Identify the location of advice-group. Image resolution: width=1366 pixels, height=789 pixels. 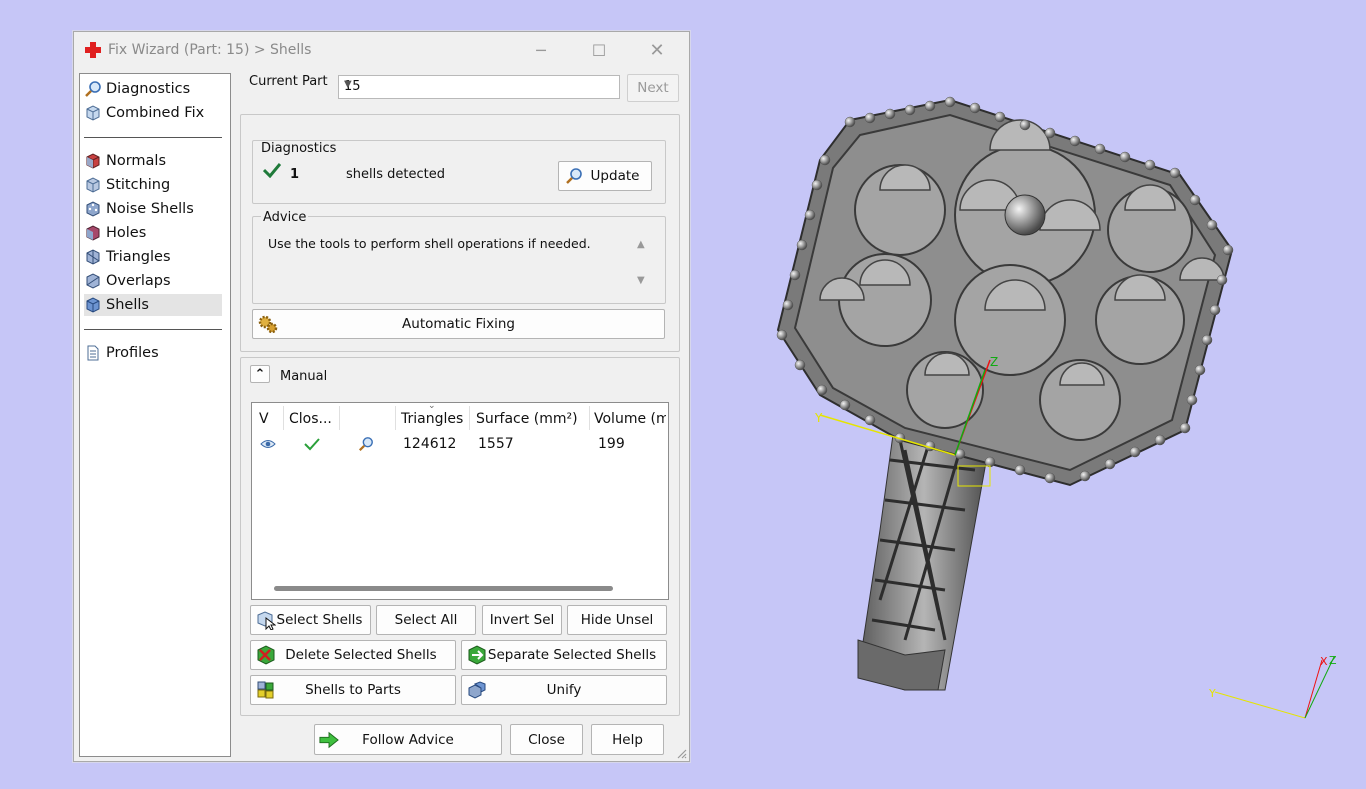
(459, 260).